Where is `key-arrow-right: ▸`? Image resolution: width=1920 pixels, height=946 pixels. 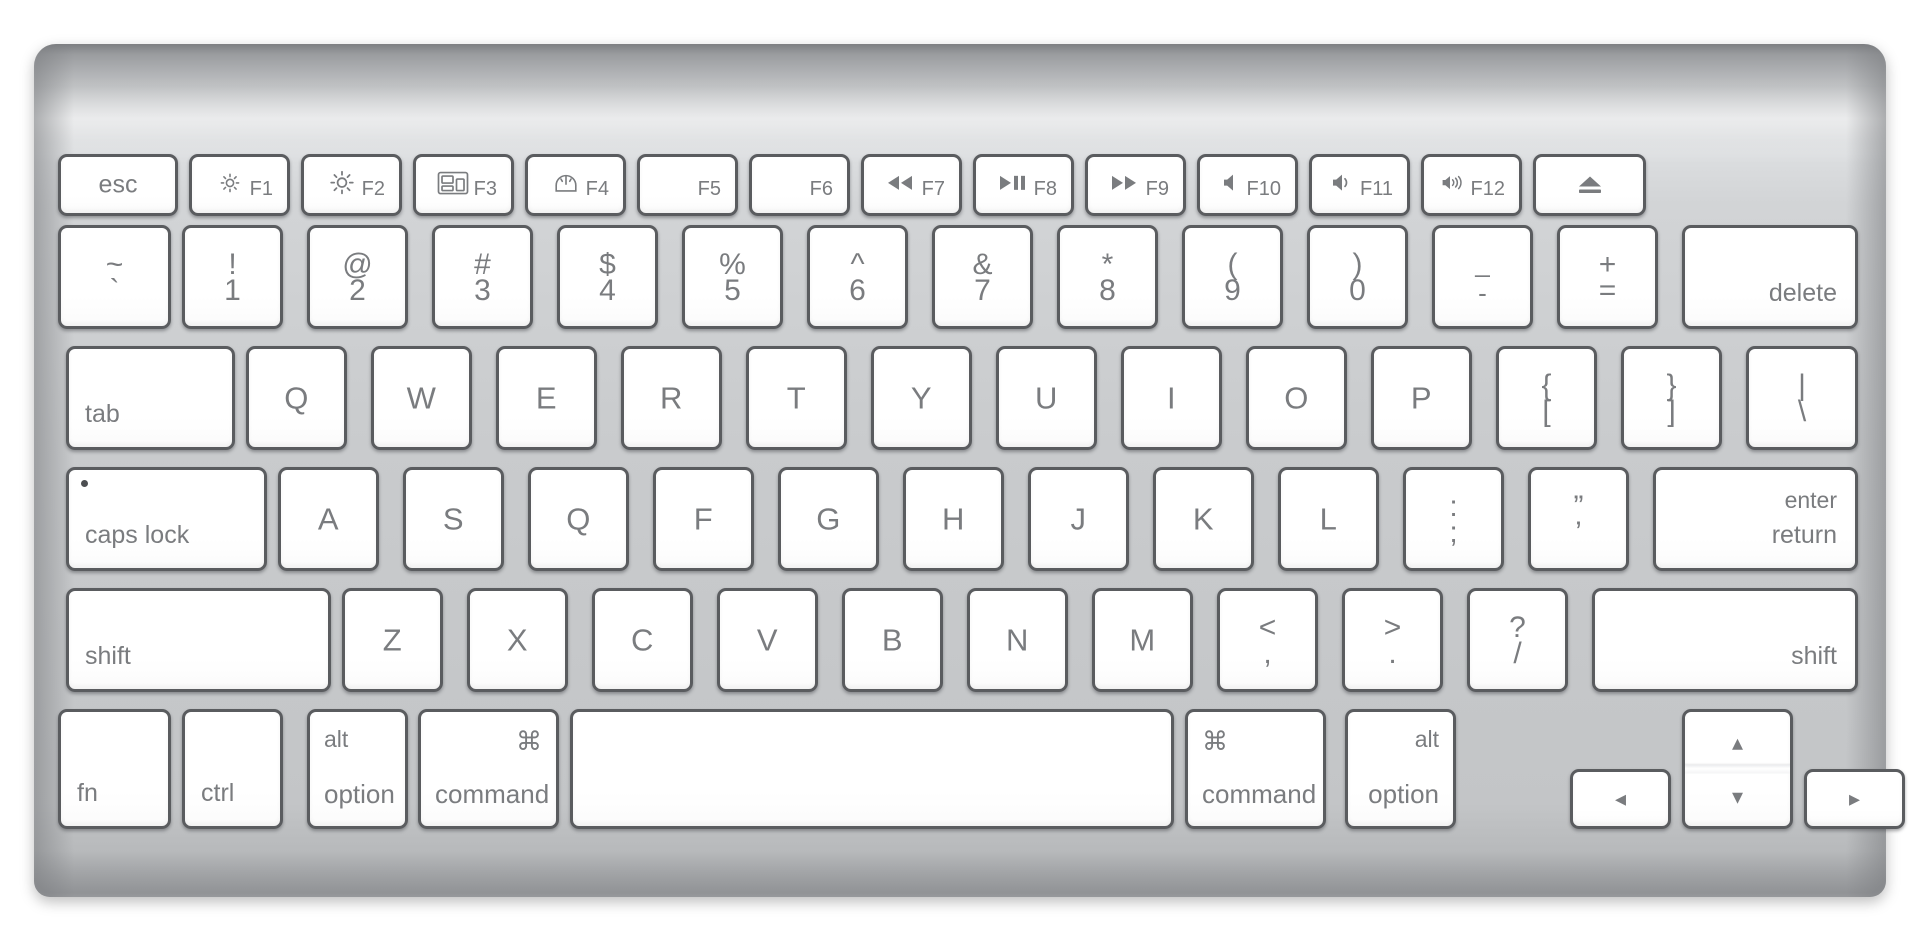 key-arrow-right: ▸ is located at coordinates (1854, 799).